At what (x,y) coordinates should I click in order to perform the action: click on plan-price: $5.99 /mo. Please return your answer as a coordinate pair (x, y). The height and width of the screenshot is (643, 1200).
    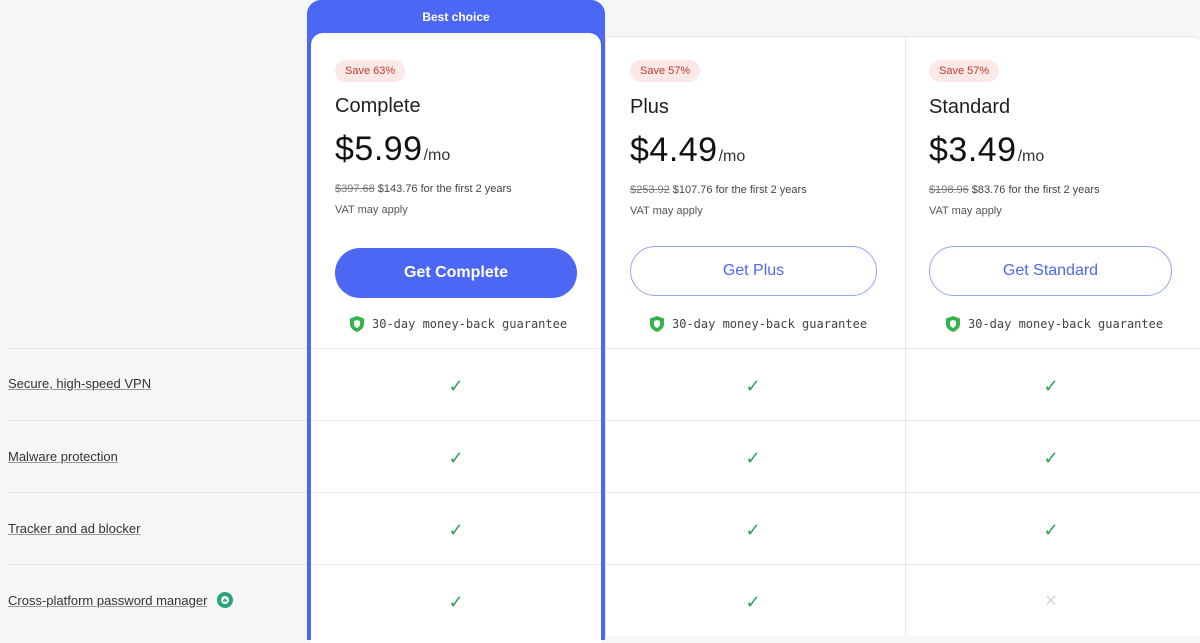
    Looking at the image, I should click on (392, 149).